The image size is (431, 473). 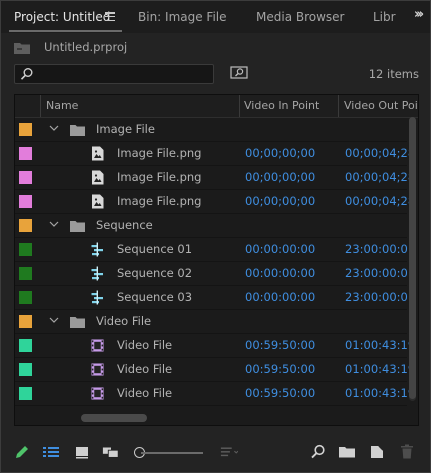 I want to click on list-view-icon, so click(x=51, y=452).